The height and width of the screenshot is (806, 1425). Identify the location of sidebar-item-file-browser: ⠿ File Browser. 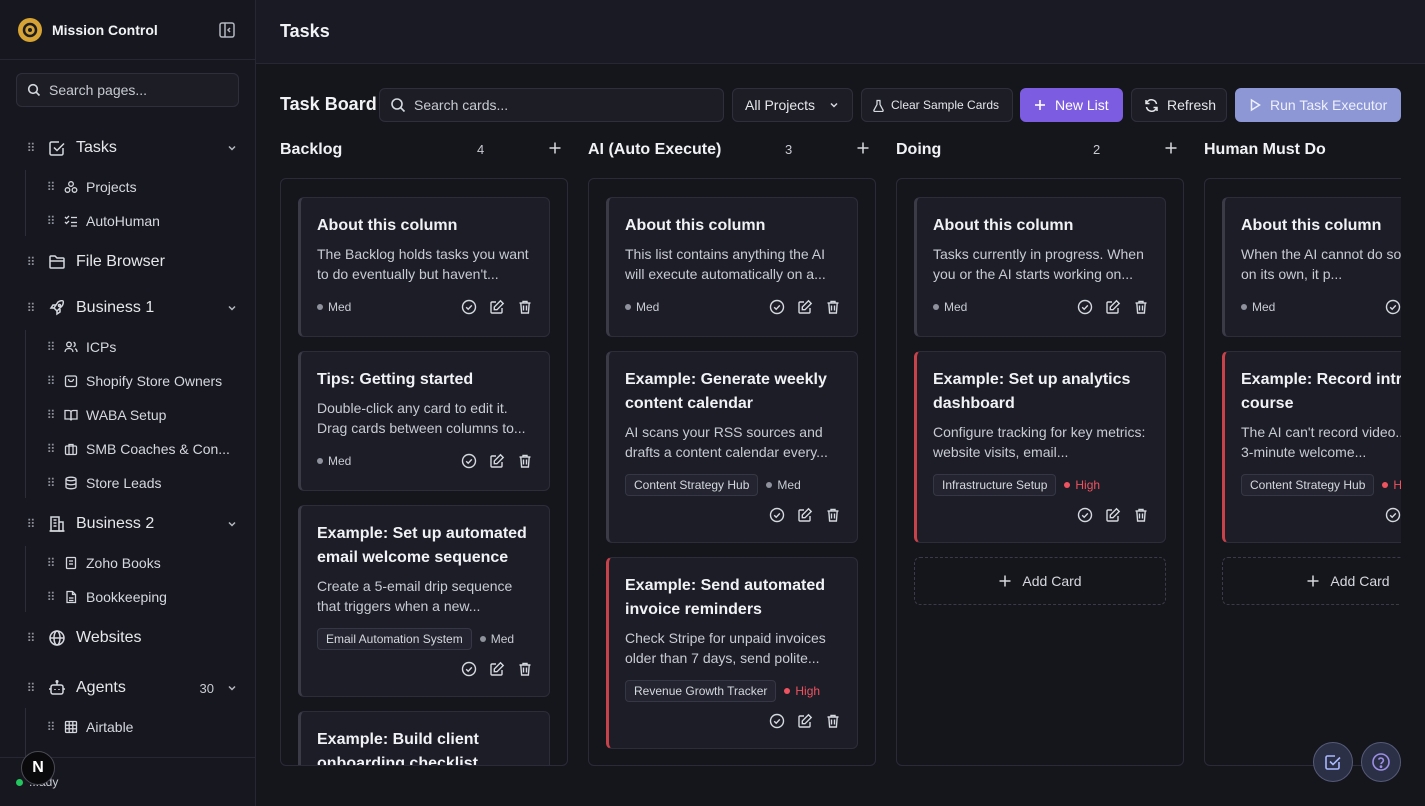
(131, 262).